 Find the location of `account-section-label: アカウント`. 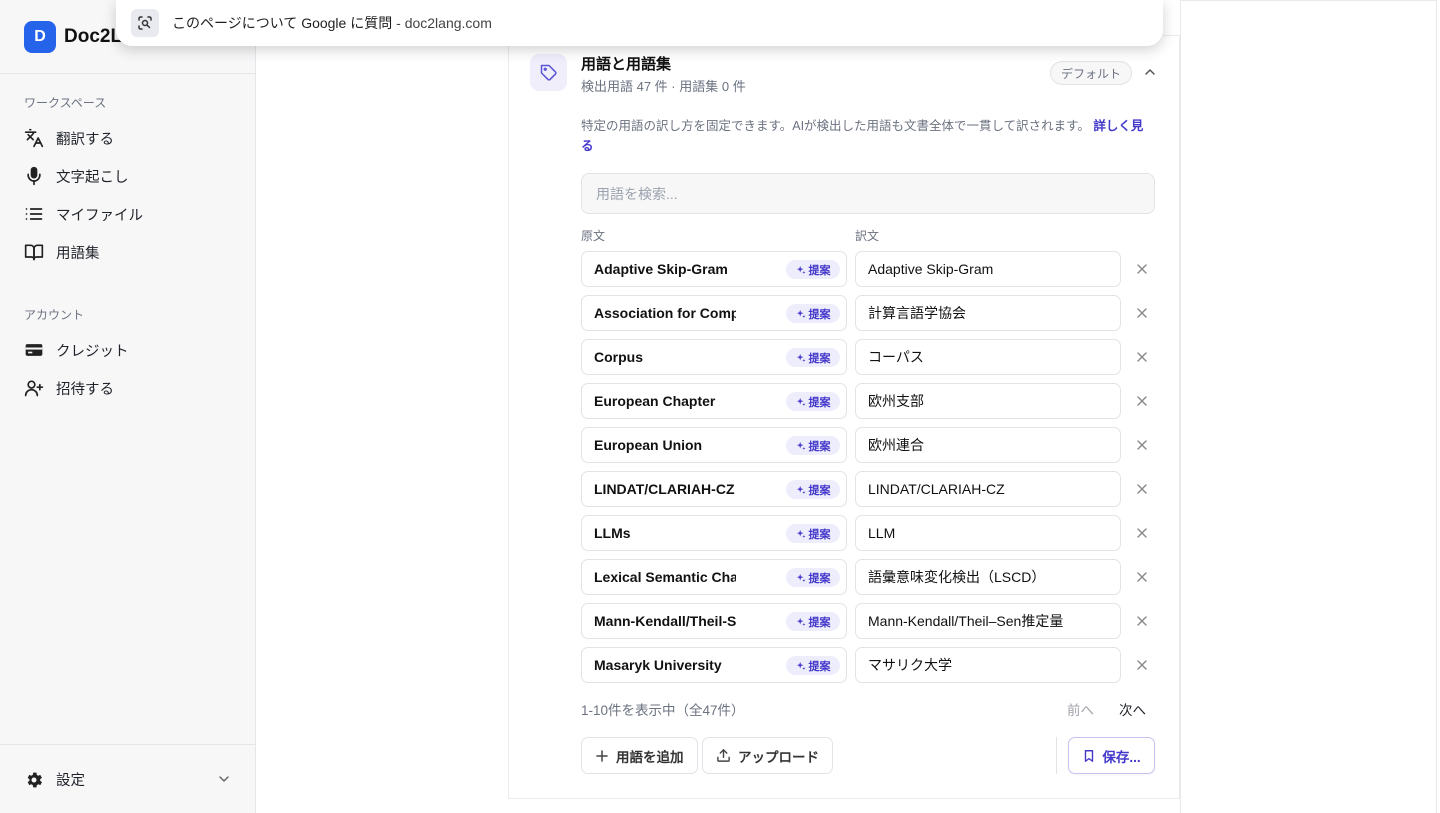

account-section-label: アカウント is located at coordinates (54, 315).